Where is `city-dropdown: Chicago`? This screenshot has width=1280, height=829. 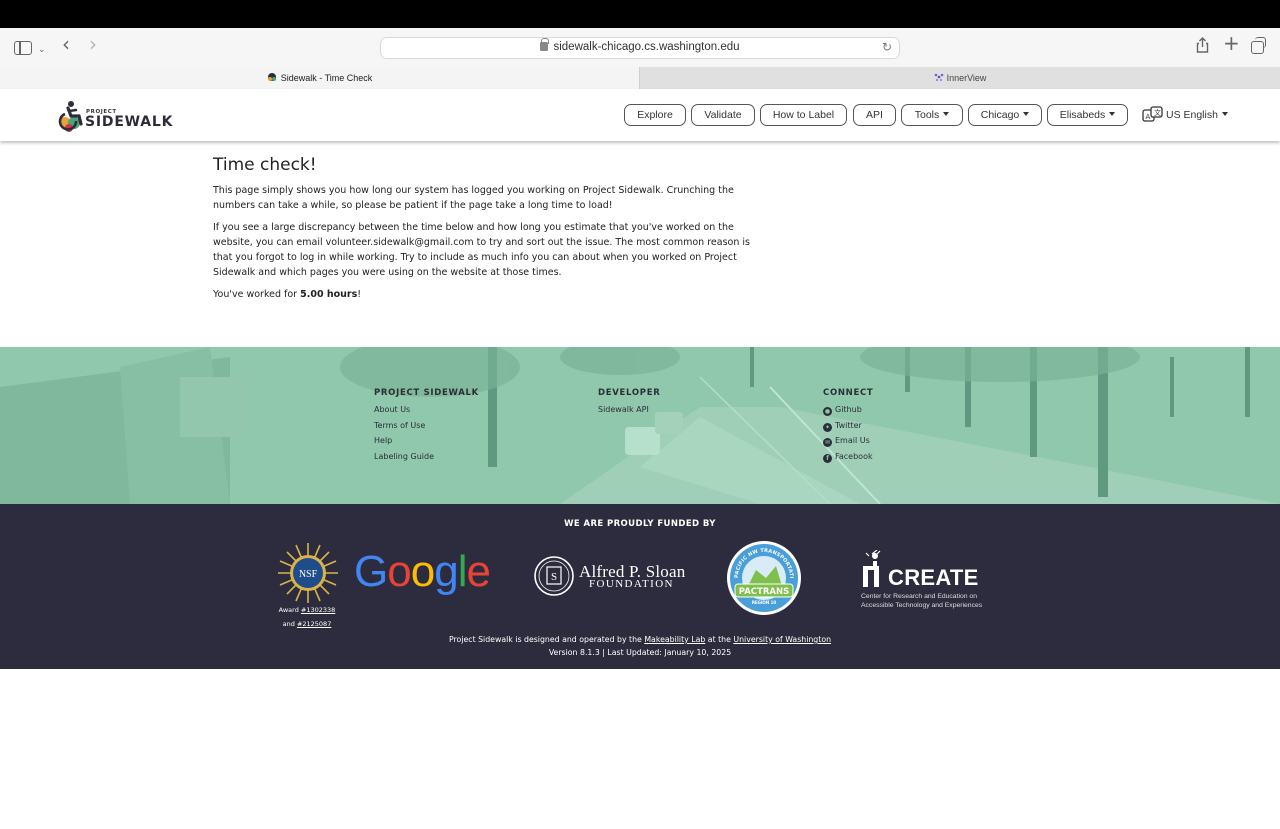 city-dropdown: Chicago is located at coordinates (1005, 115).